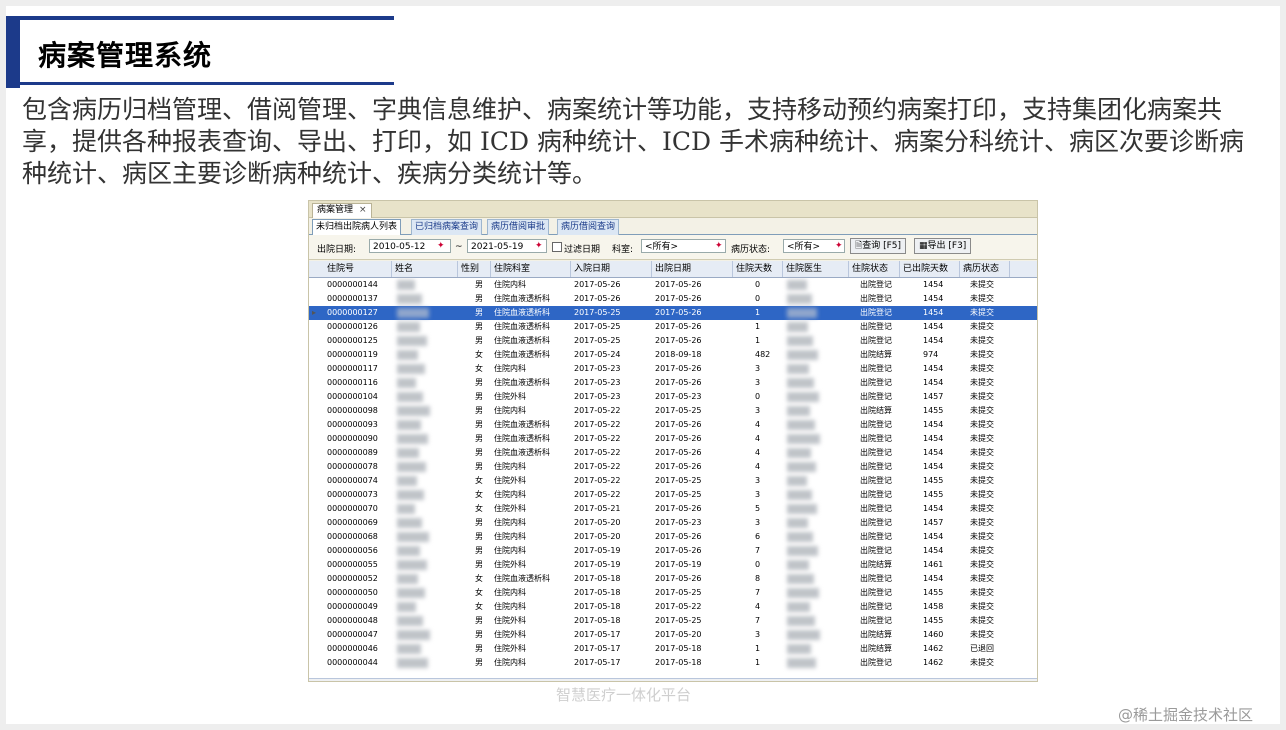  Describe the element at coordinates (200, 52) in the screenshot. I see `title-bar: 病案管理系统` at that location.